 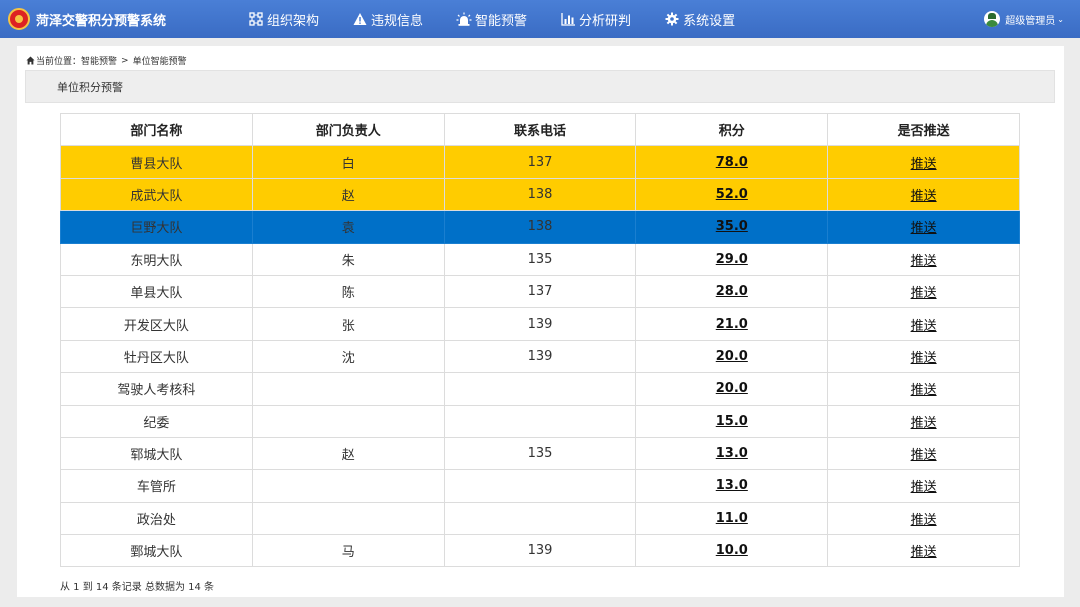 I want to click on nav-label: 分析研判, so click(x=605, y=21).